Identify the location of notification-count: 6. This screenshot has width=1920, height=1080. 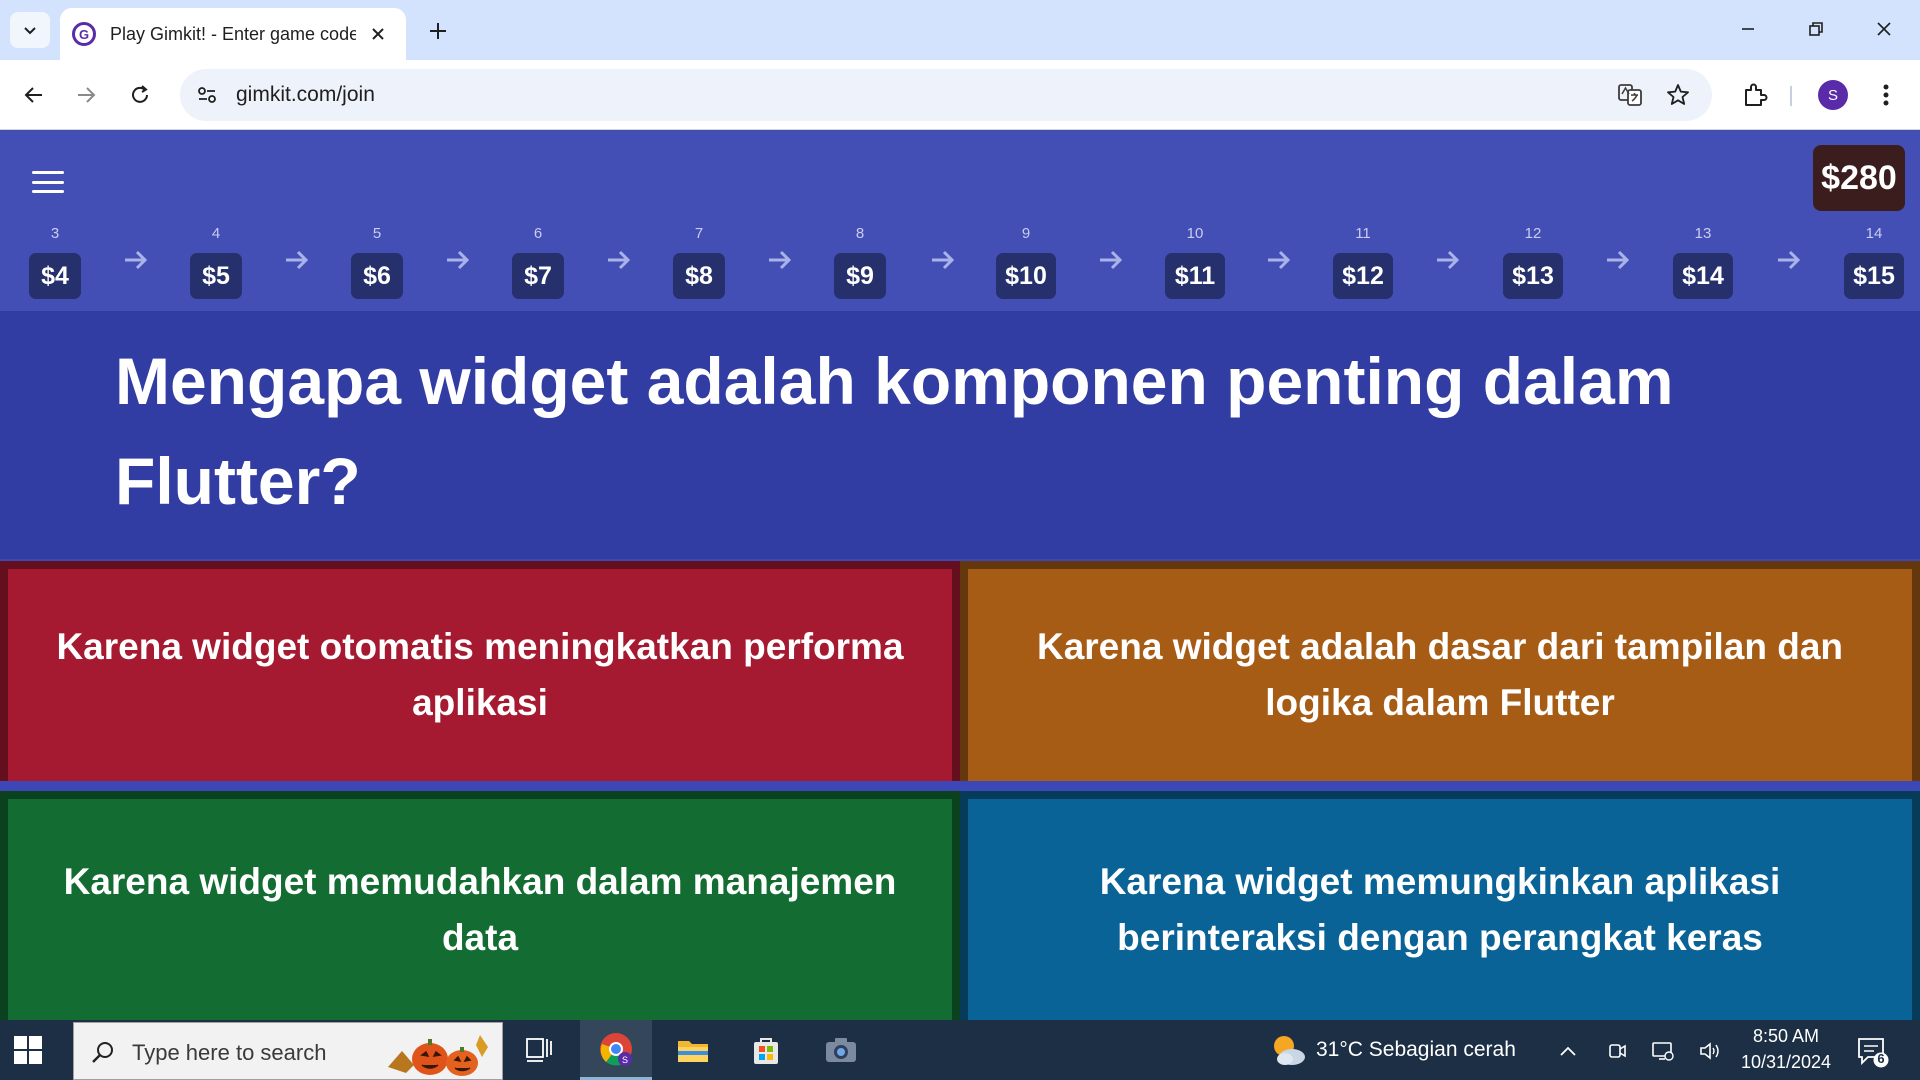
(1881, 1058).